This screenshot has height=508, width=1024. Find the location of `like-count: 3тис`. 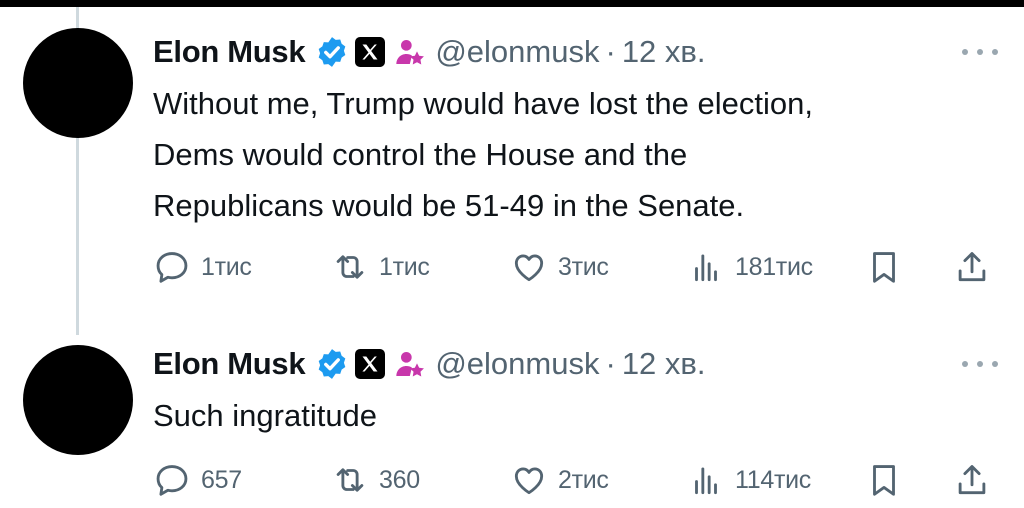

like-count: 3тис is located at coordinates (583, 266).